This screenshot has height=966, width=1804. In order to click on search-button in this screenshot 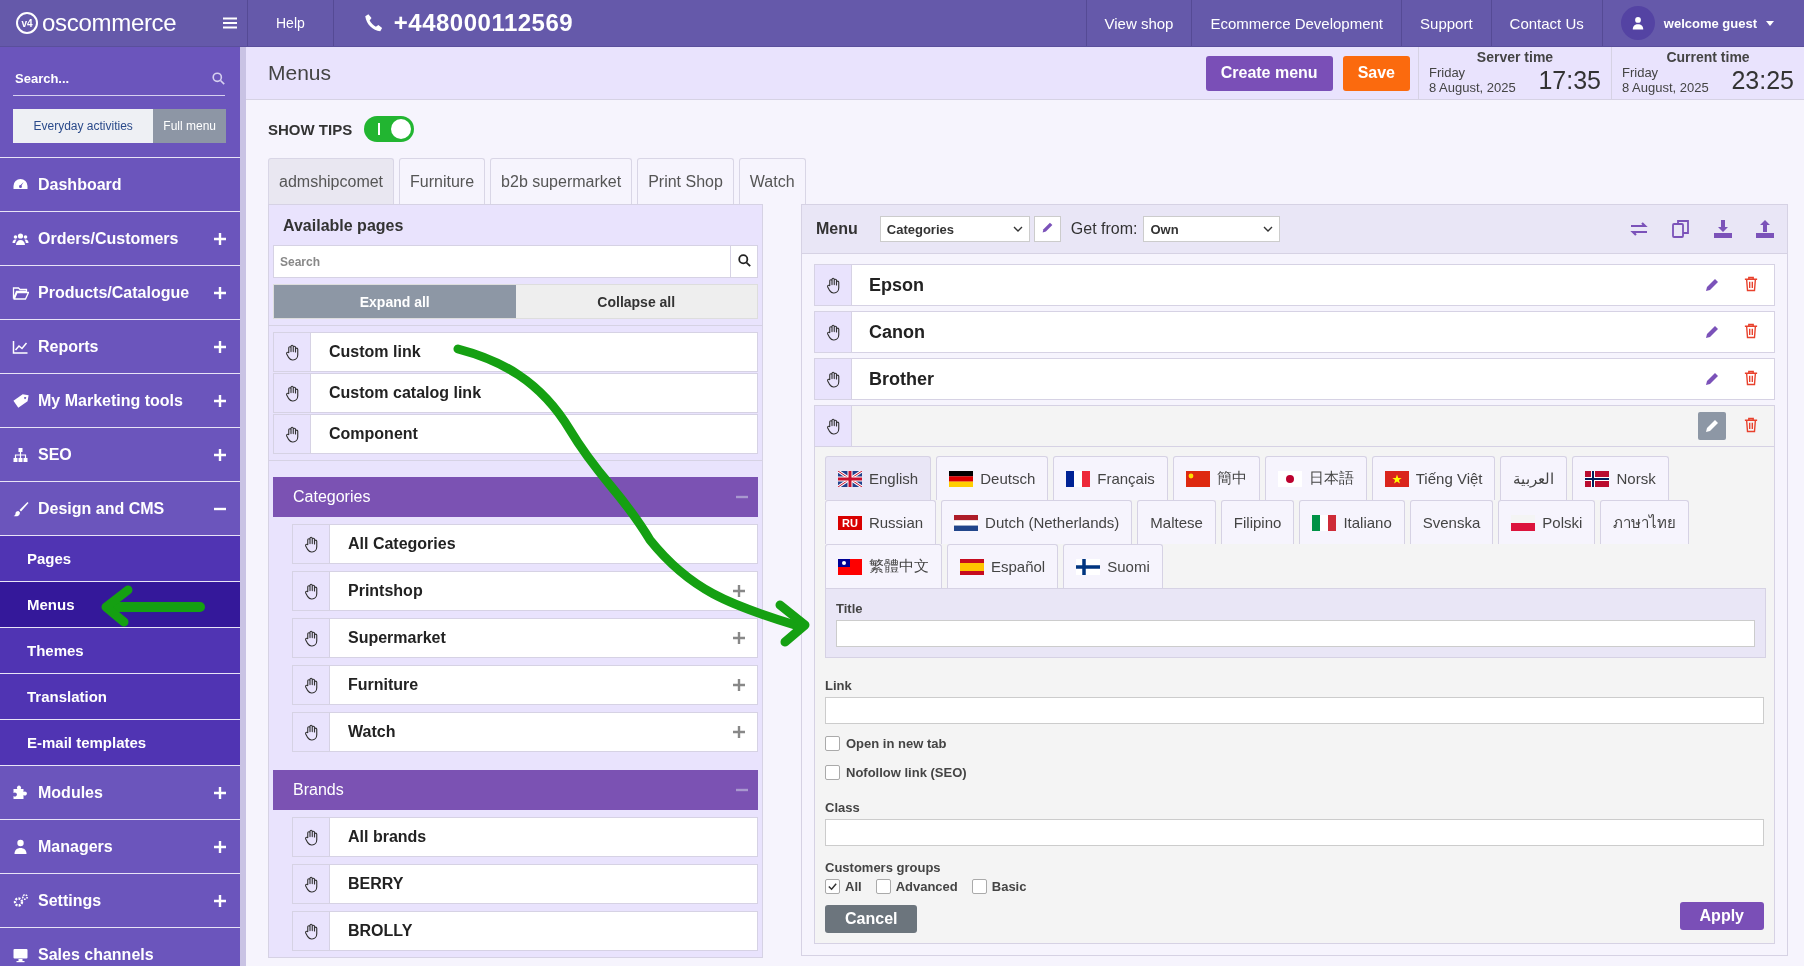, I will do `click(744, 261)`.